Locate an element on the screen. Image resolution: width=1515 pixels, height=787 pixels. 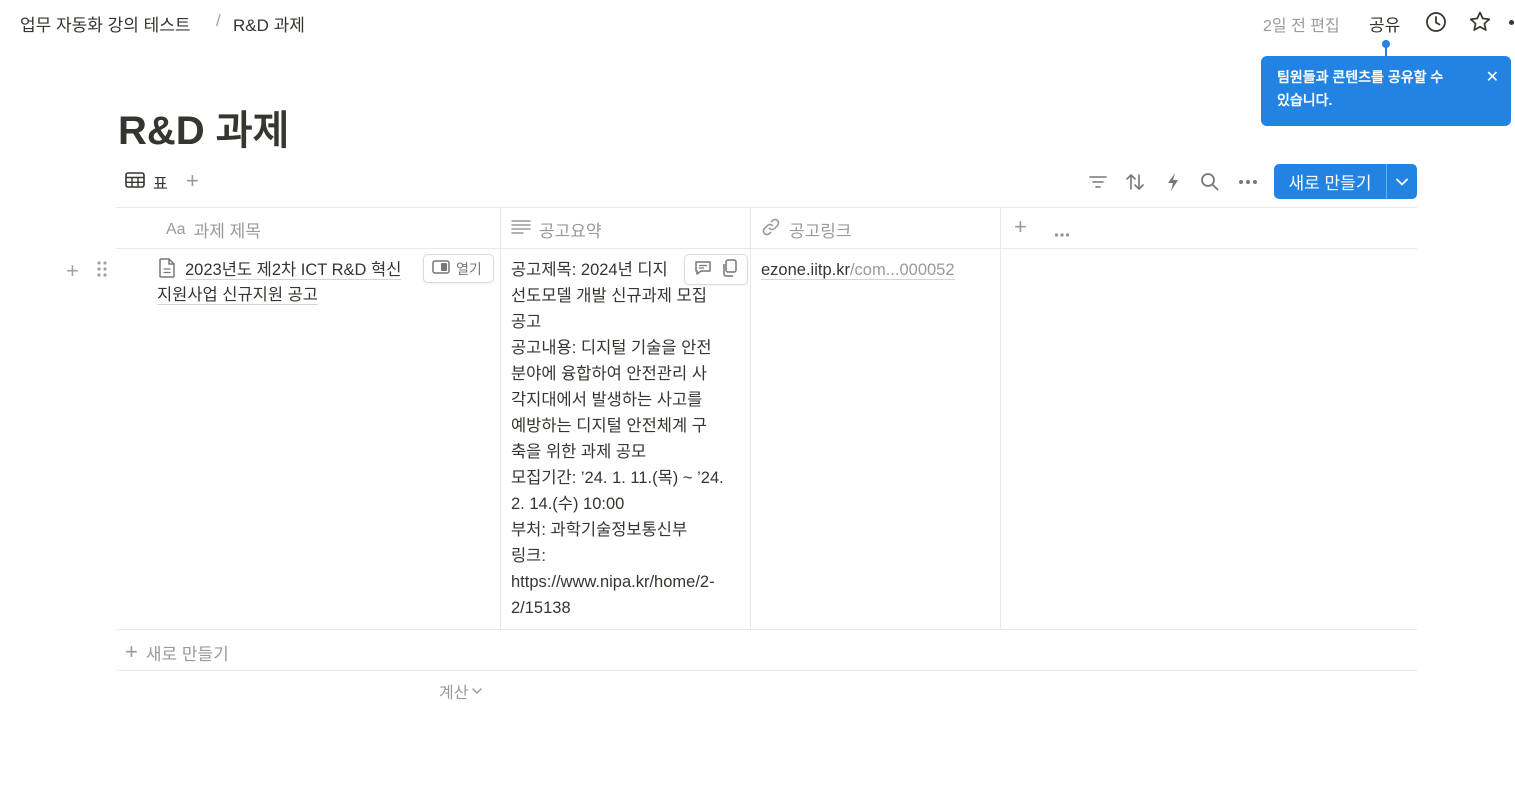
new-button-label: 새로 만들기 is located at coordinates (1330, 181).